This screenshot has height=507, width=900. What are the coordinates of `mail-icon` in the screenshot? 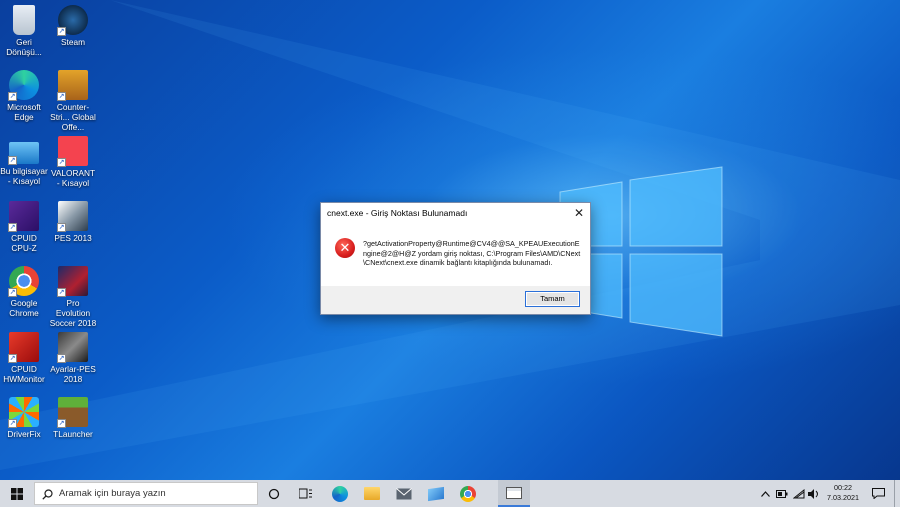 It's located at (404, 493).